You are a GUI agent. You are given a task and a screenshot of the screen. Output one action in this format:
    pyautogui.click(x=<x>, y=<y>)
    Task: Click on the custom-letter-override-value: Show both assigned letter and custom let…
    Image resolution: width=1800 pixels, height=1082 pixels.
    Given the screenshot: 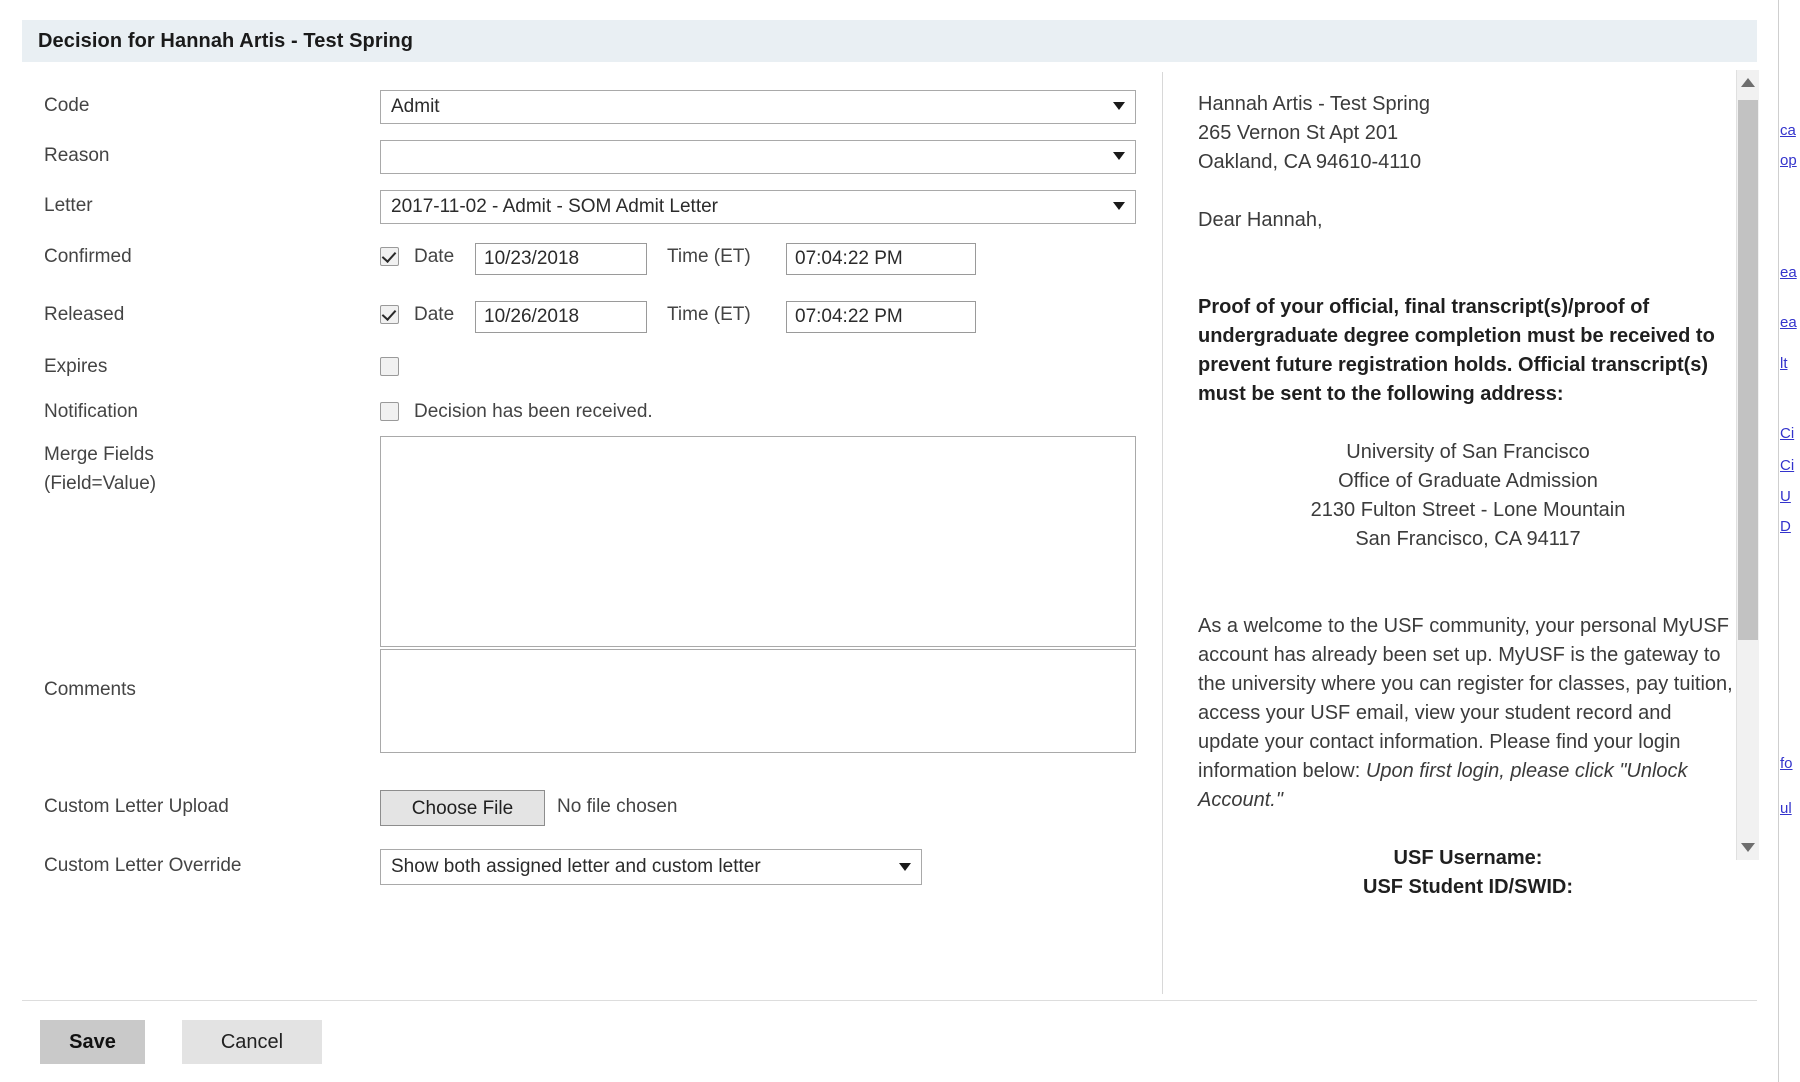 What is the action you would take?
    pyautogui.click(x=576, y=866)
    